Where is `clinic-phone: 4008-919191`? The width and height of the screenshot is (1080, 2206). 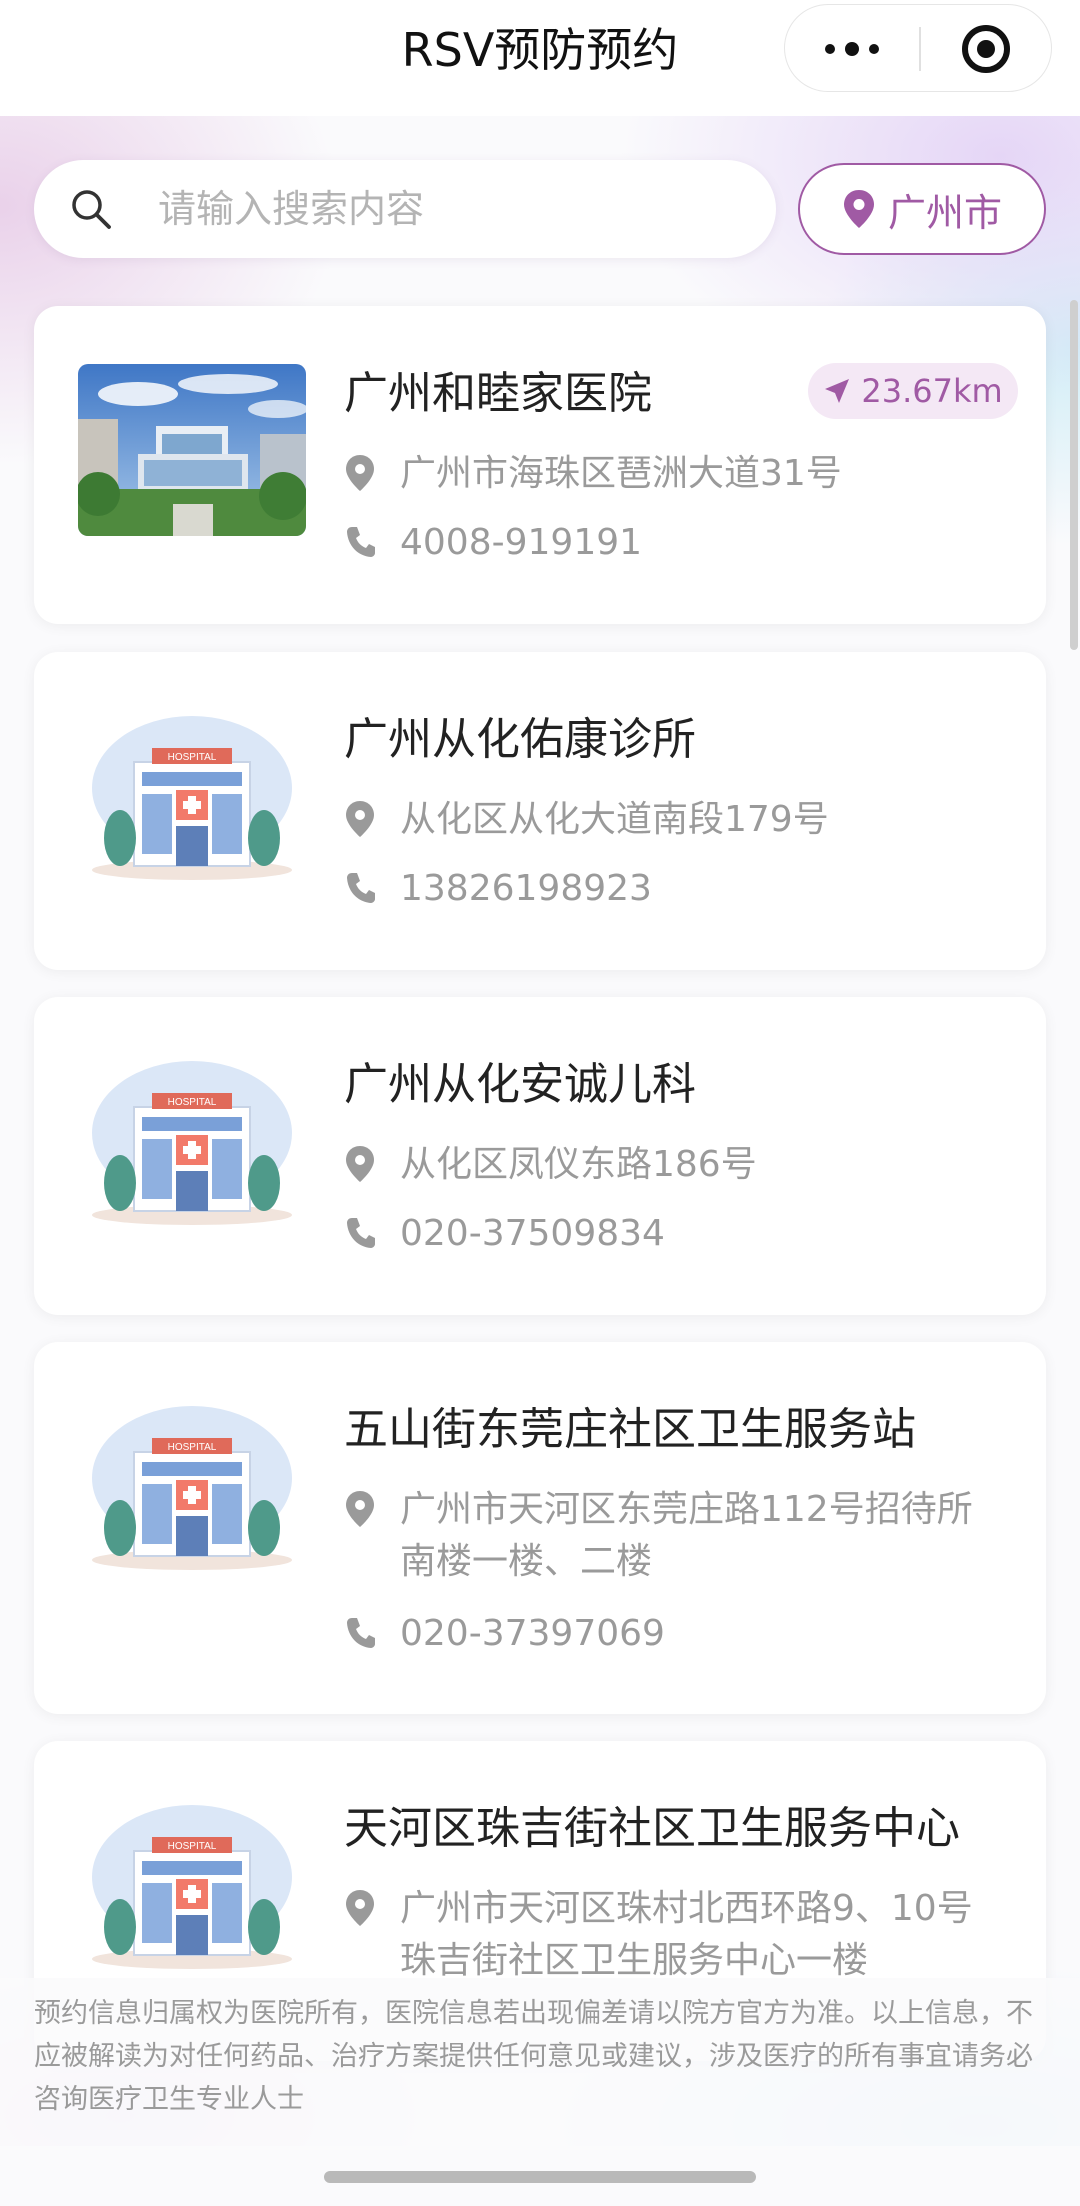
clinic-phone: 4008-919191 is located at coordinates (700, 543).